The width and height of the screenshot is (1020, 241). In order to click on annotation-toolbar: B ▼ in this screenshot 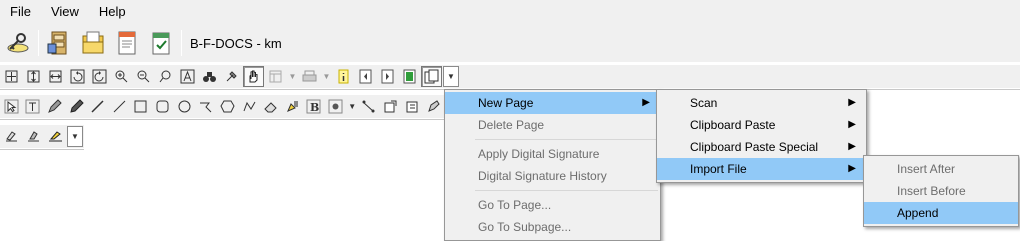, I will do `click(222, 106)`.